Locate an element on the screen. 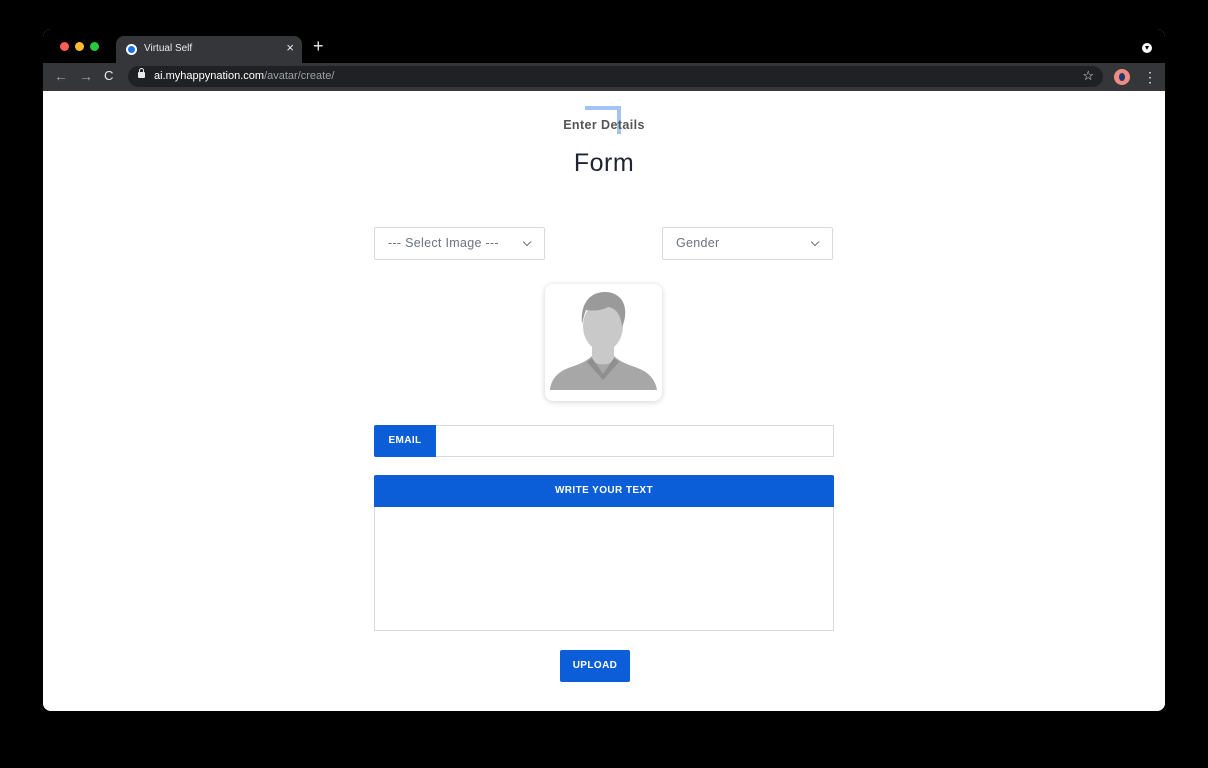 The image size is (1208, 768). email-field is located at coordinates (635, 441).